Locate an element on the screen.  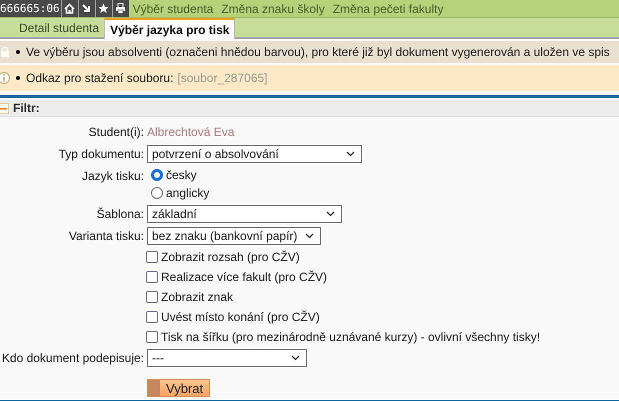
dropdown: základní is located at coordinates (244, 214).